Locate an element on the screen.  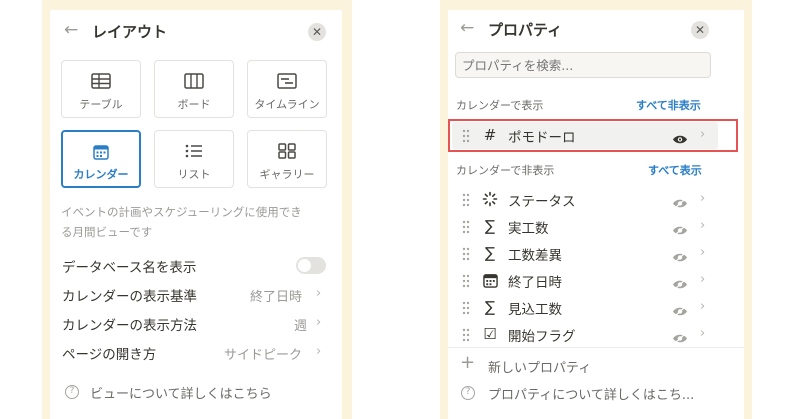
property-name: 実工数 is located at coordinates (528, 229).